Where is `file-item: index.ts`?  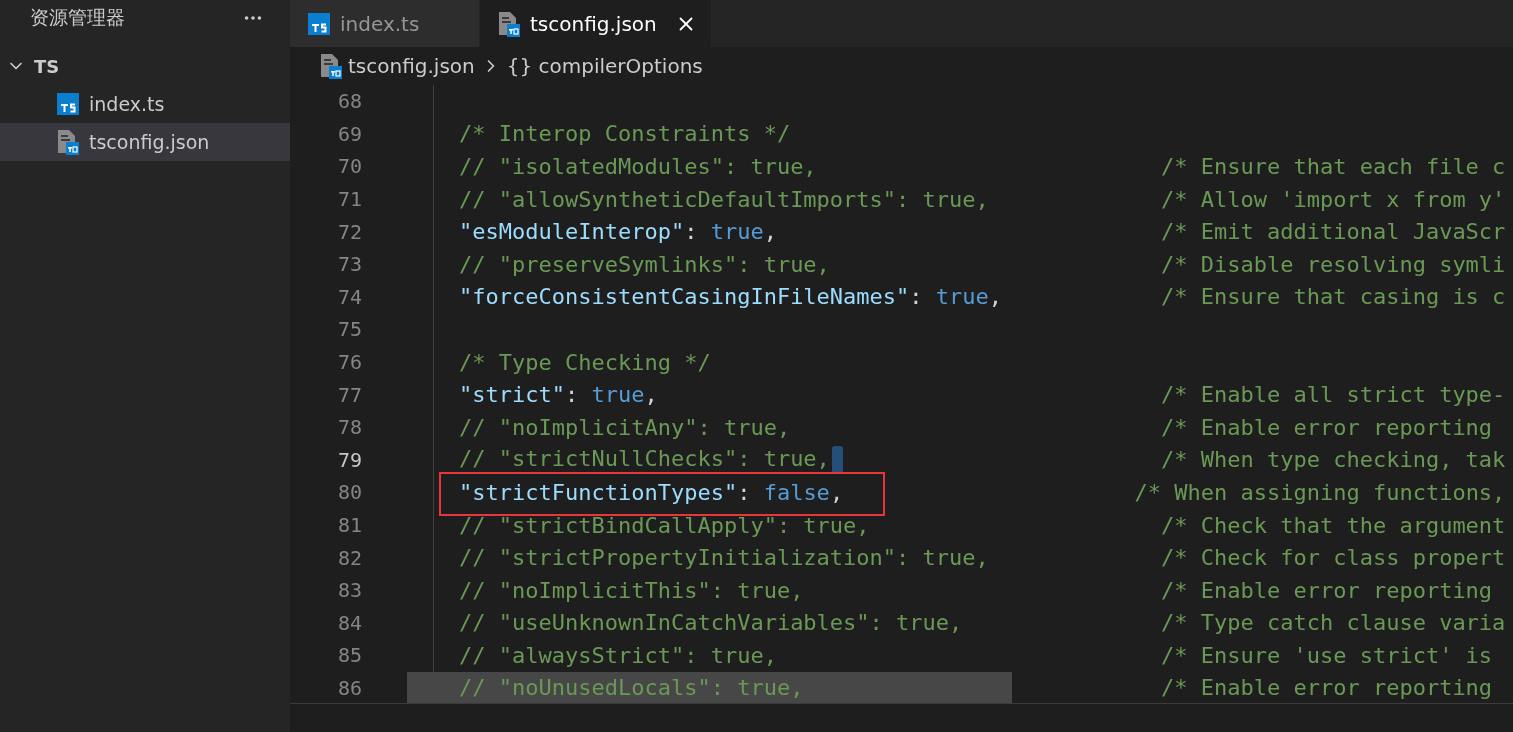
file-item: index.ts is located at coordinates (145, 104).